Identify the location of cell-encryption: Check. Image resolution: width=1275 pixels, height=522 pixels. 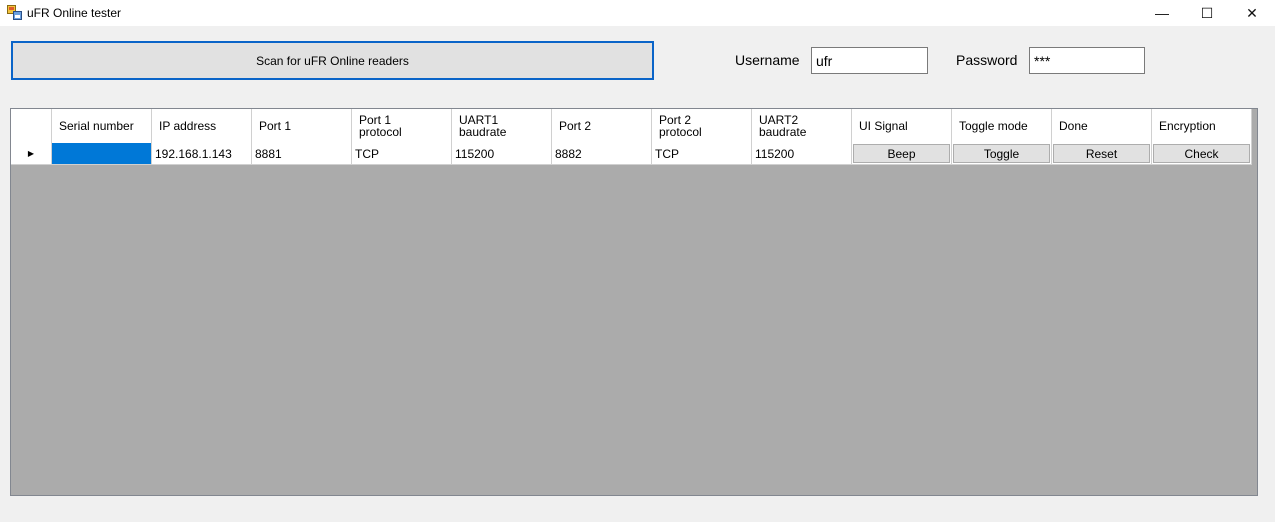
(1202, 154).